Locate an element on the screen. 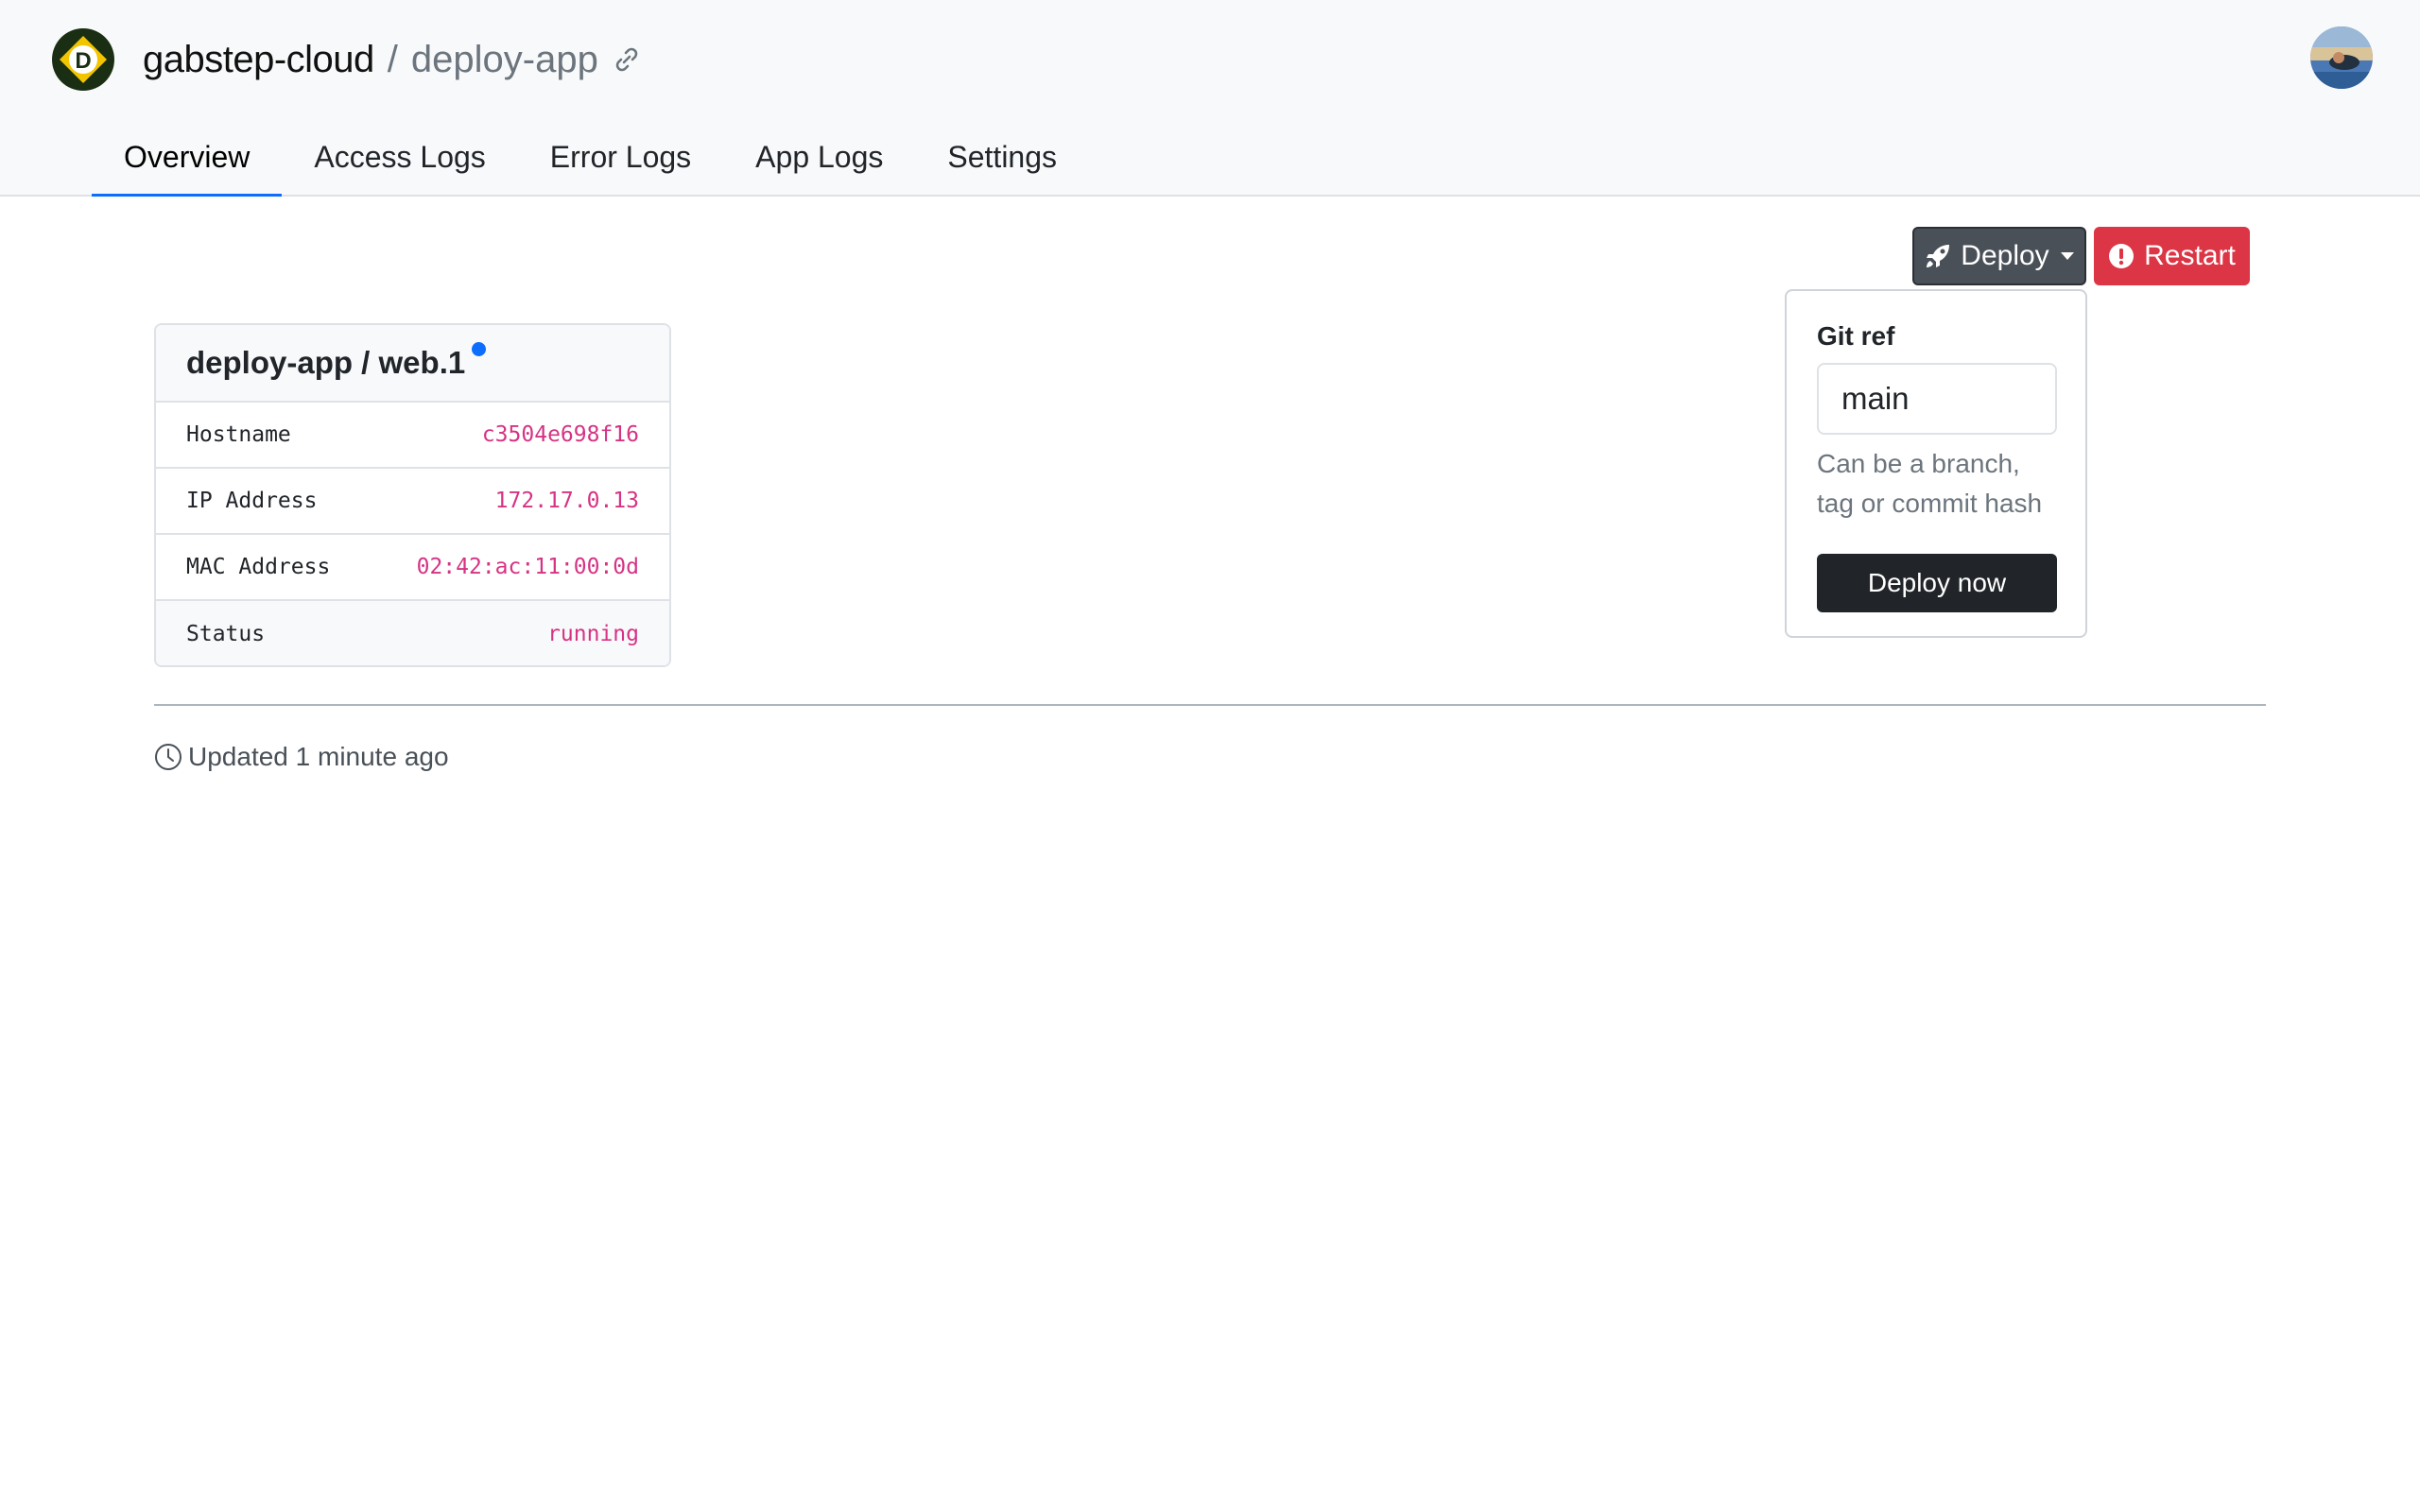 The height and width of the screenshot is (1512, 2420). tab-overview: Overview is located at coordinates (187, 160).